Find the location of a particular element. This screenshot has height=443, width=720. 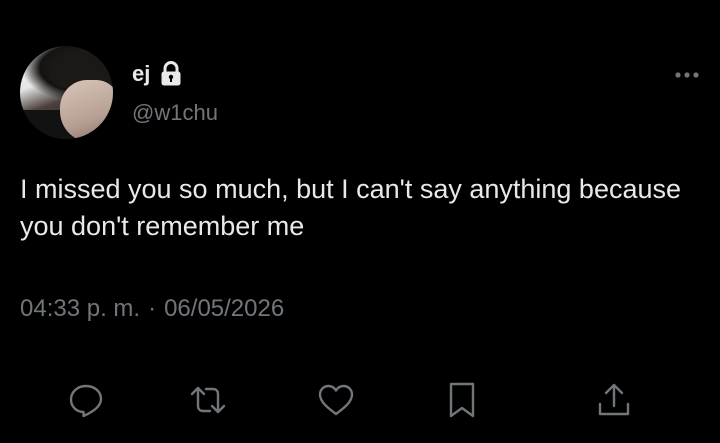

tweet-date: 06/05/2026 is located at coordinates (224, 308).